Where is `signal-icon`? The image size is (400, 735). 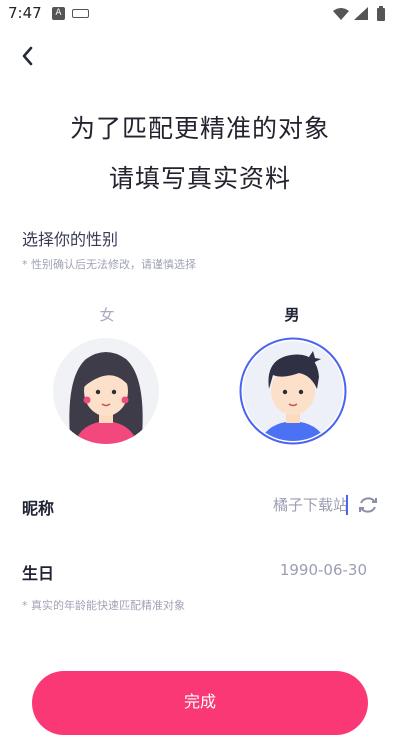 signal-icon is located at coordinates (361, 13).